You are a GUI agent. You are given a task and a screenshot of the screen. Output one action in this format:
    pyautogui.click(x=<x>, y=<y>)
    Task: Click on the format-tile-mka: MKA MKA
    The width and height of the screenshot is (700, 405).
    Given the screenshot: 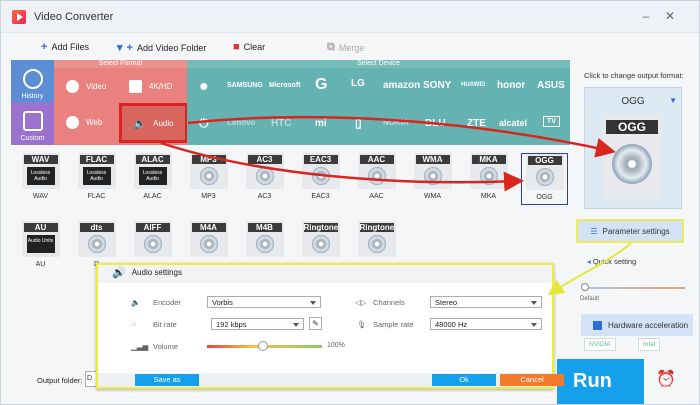 What is the action you would take?
    pyautogui.click(x=488, y=179)
    